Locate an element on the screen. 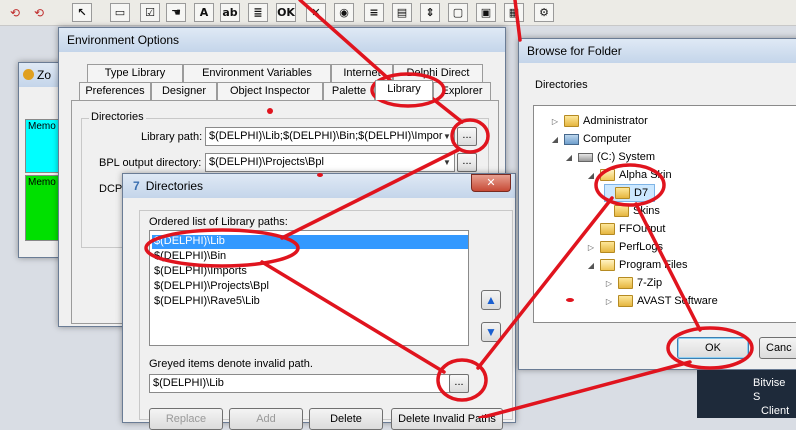 The width and height of the screenshot is (796, 430). component-toolbar: ⟲ ⟲ ↖ ▭ ☑ ☚ A ab ≣ OK ✕ ◉ ≡ ▤ ⇕ ▢ ▣ ▦ ⚙ is located at coordinates (398, 13).